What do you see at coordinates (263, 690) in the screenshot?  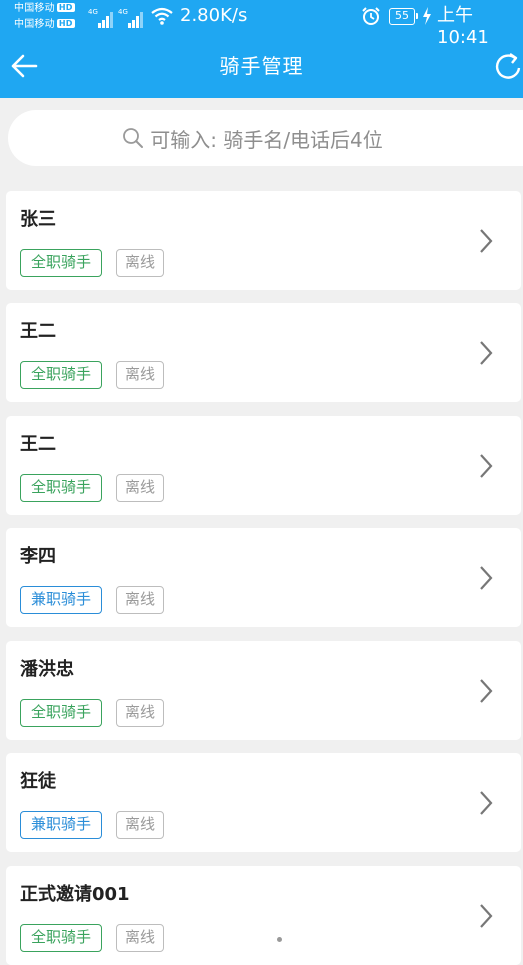 I see `rider-card: 潘洪忠 全职骑手 离线` at bounding box center [263, 690].